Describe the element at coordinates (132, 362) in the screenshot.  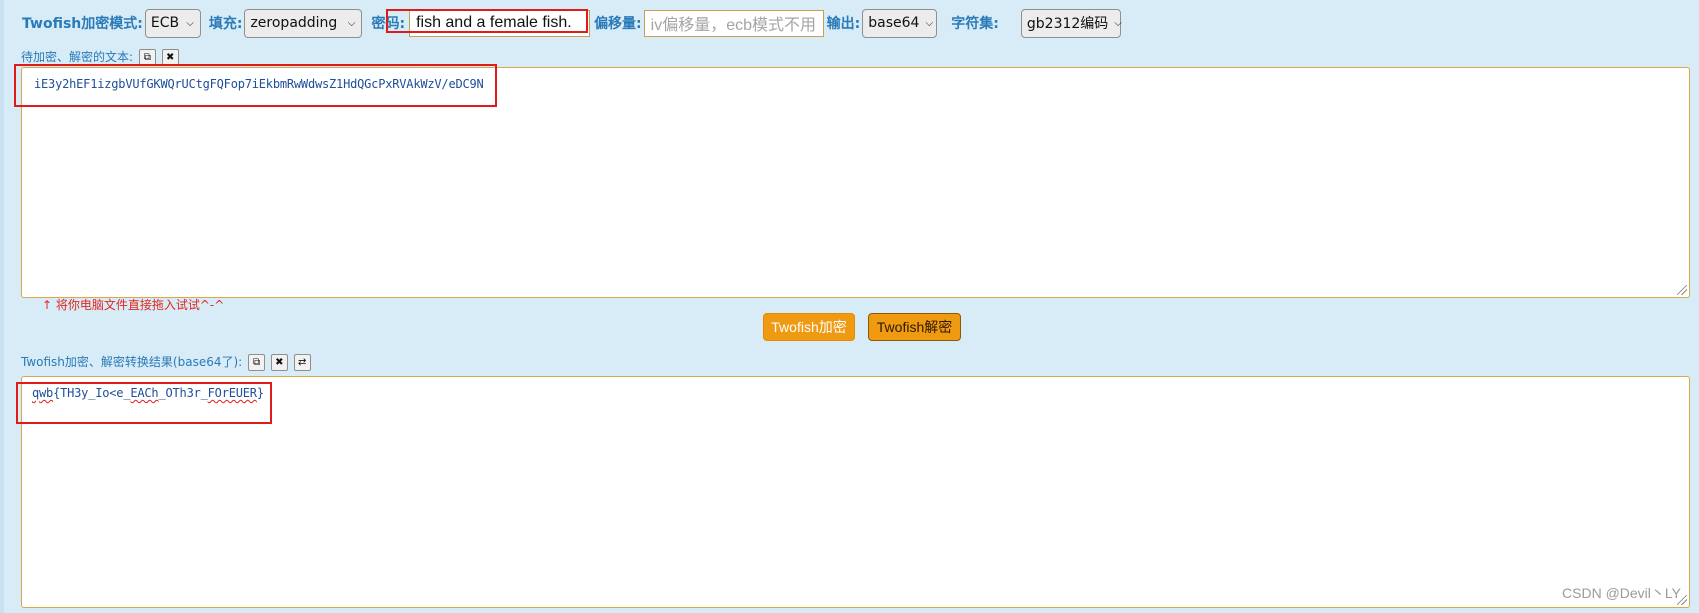
I see `result-label: Twofish加密、解密转换结果(base64了):` at that location.